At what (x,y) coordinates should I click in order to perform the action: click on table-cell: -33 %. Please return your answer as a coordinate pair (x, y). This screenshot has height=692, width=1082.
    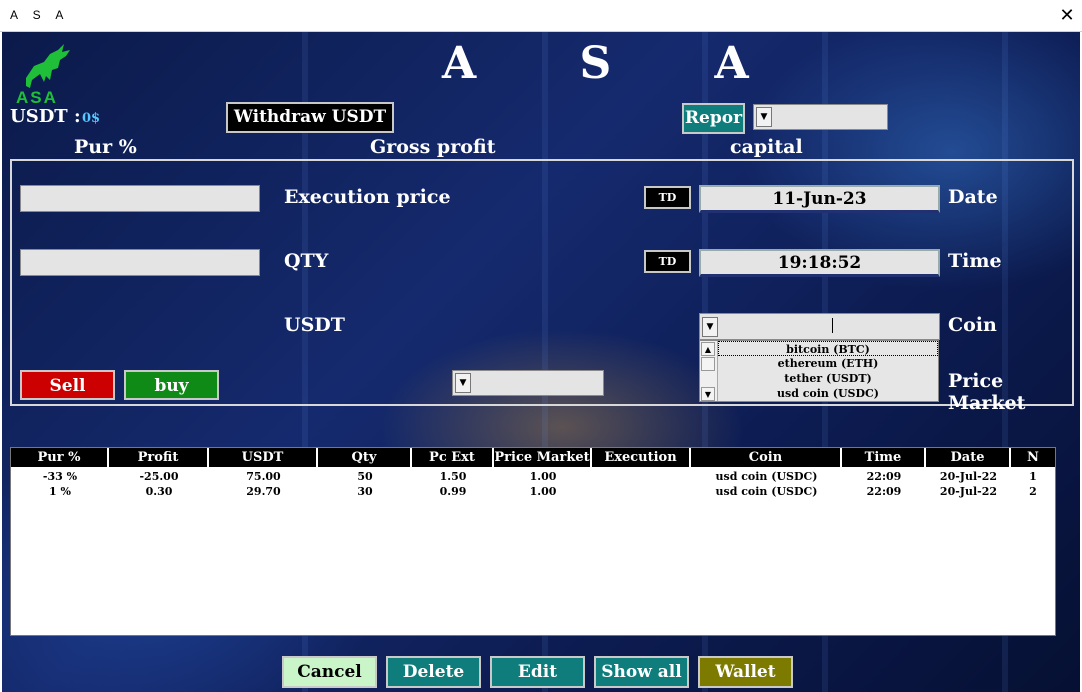
    Looking at the image, I should click on (60, 476).